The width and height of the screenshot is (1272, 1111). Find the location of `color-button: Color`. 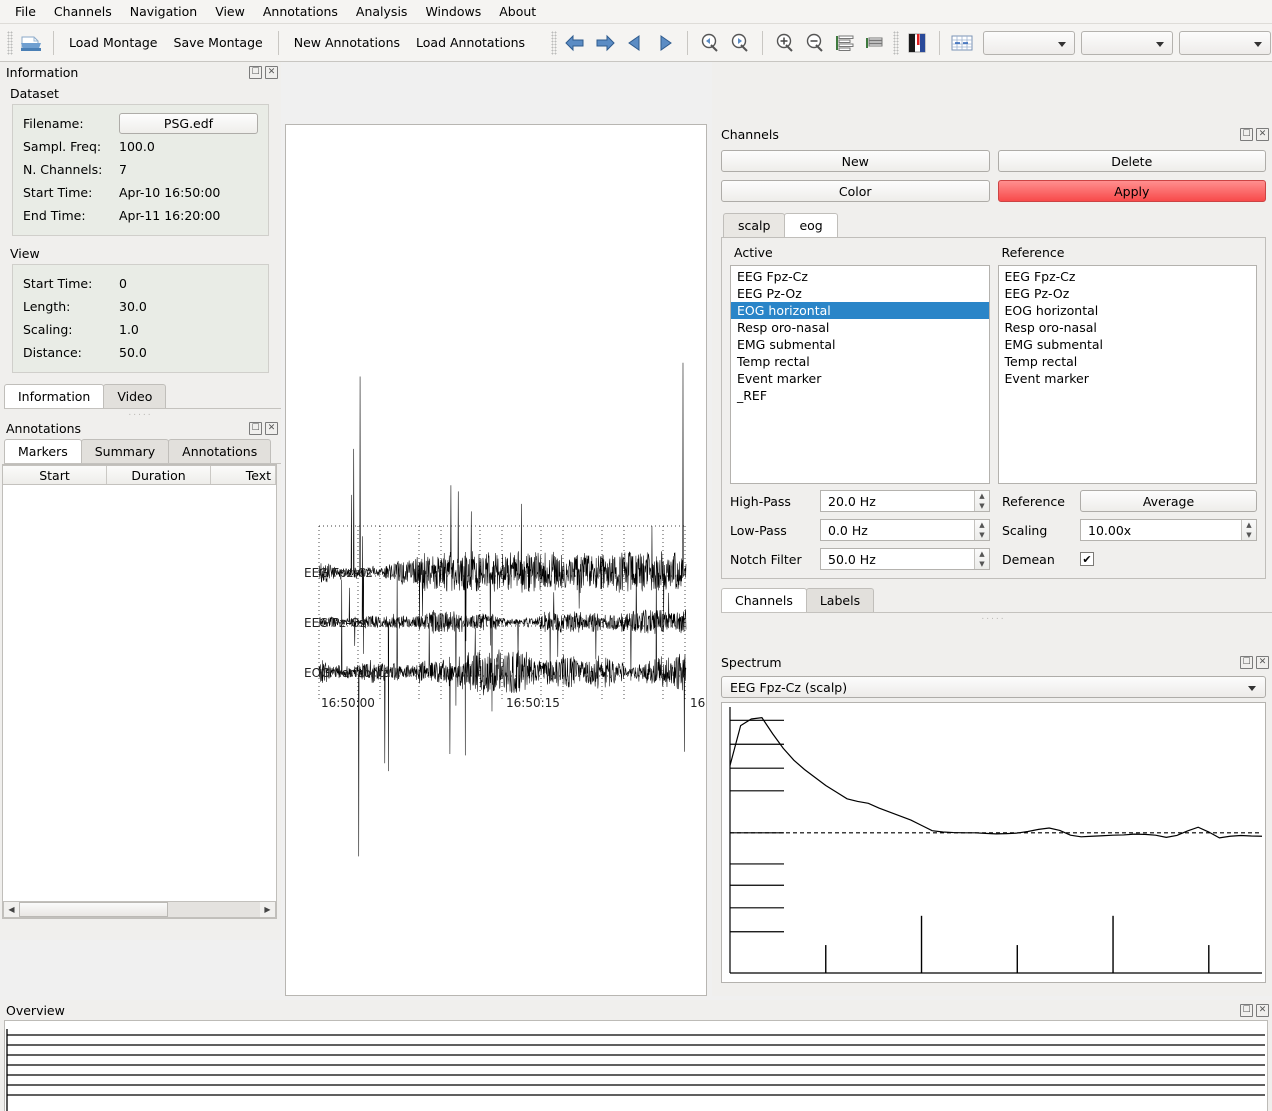

color-button: Color is located at coordinates (855, 191).